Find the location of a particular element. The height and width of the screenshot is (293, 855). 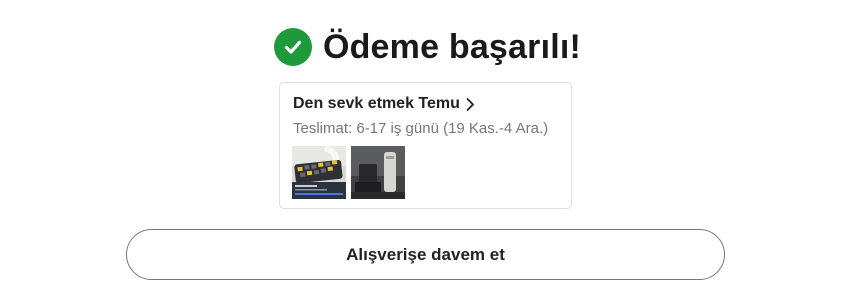

check-circle-icon is located at coordinates (292, 47).